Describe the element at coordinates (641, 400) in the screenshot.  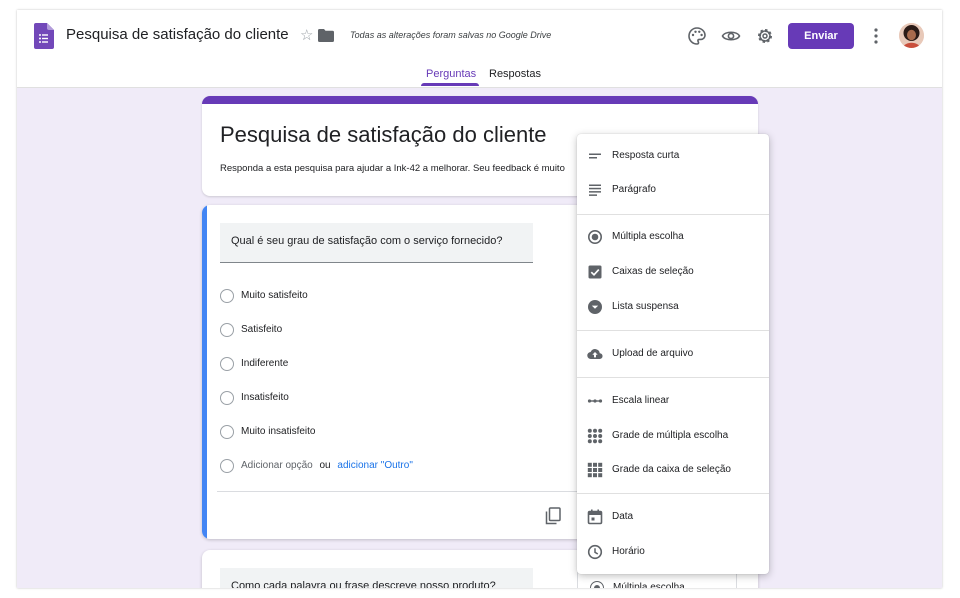
I see `menu-item-label: Escala linear` at that location.